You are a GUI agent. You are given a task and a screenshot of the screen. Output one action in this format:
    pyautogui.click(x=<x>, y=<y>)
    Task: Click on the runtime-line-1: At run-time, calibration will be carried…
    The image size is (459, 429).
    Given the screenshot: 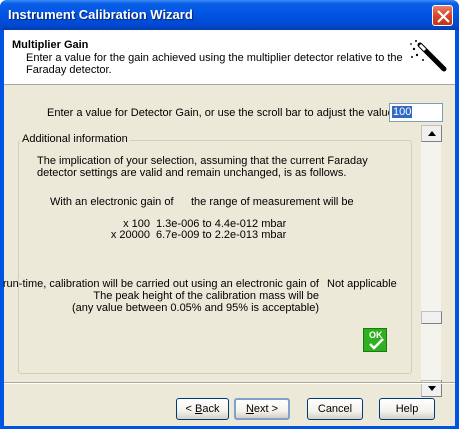 What is the action you would take?
    pyautogui.click(x=159, y=284)
    